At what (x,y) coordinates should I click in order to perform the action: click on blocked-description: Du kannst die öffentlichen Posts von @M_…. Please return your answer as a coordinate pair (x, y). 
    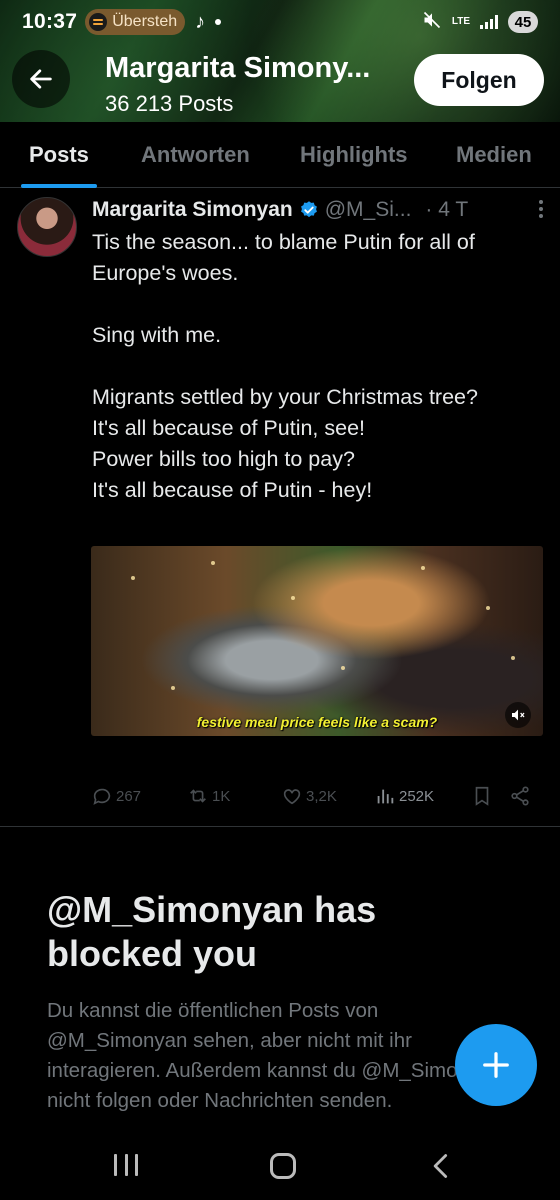
    Looking at the image, I should click on (274, 1055).